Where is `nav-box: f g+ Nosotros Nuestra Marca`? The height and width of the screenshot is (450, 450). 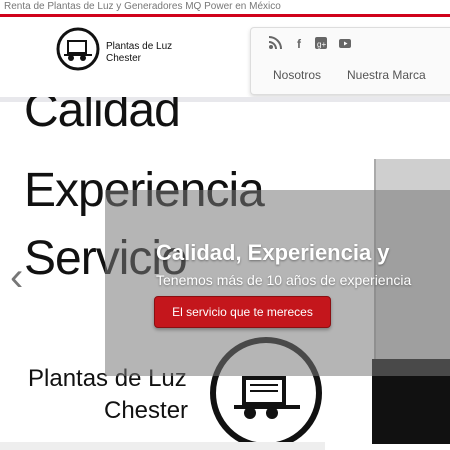 nav-box: f g+ Nosotros Nuestra Marca is located at coordinates (350, 61).